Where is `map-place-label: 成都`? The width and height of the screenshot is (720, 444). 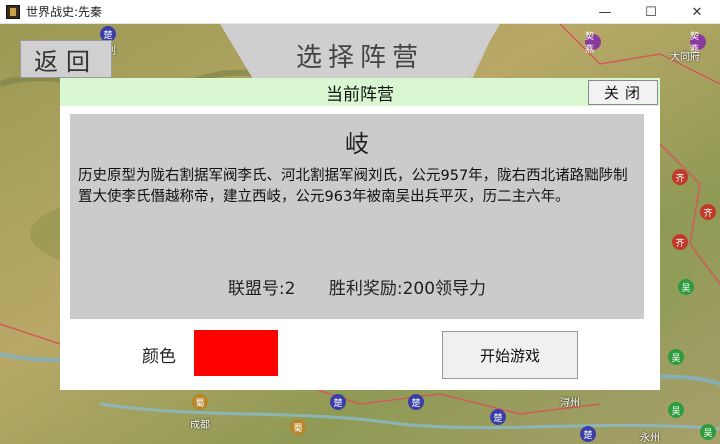
map-place-label: 成都 is located at coordinates (200, 425).